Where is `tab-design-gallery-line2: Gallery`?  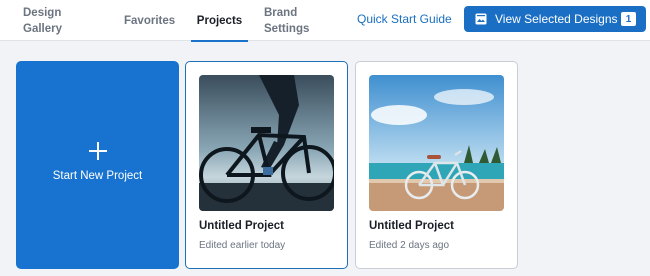
tab-design-gallery-line2: Gallery is located at coordinates (42, 28).